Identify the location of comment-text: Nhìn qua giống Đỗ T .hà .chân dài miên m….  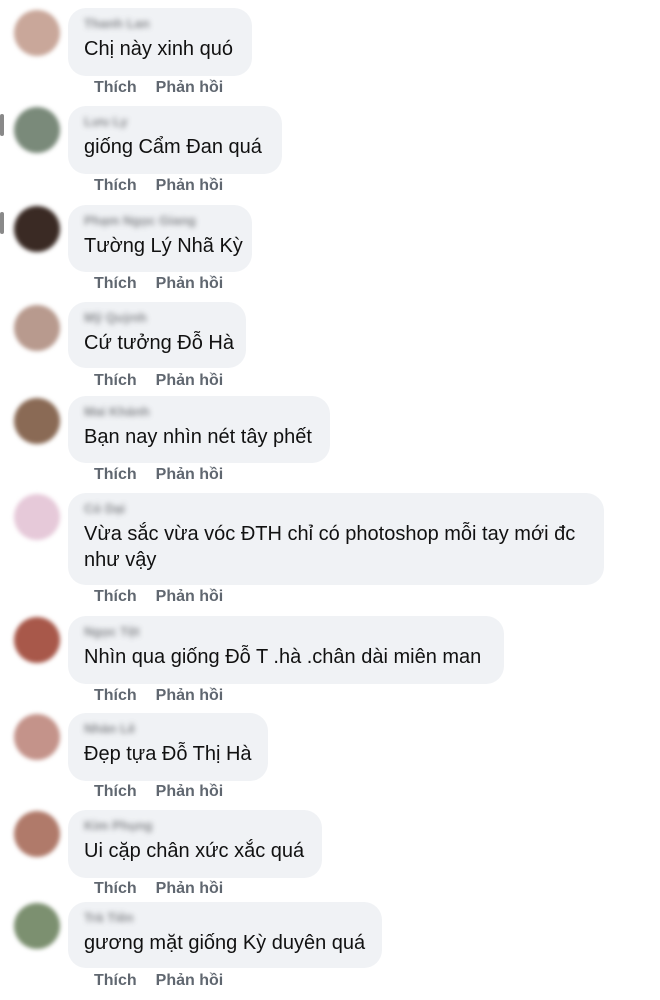
(283, 657).